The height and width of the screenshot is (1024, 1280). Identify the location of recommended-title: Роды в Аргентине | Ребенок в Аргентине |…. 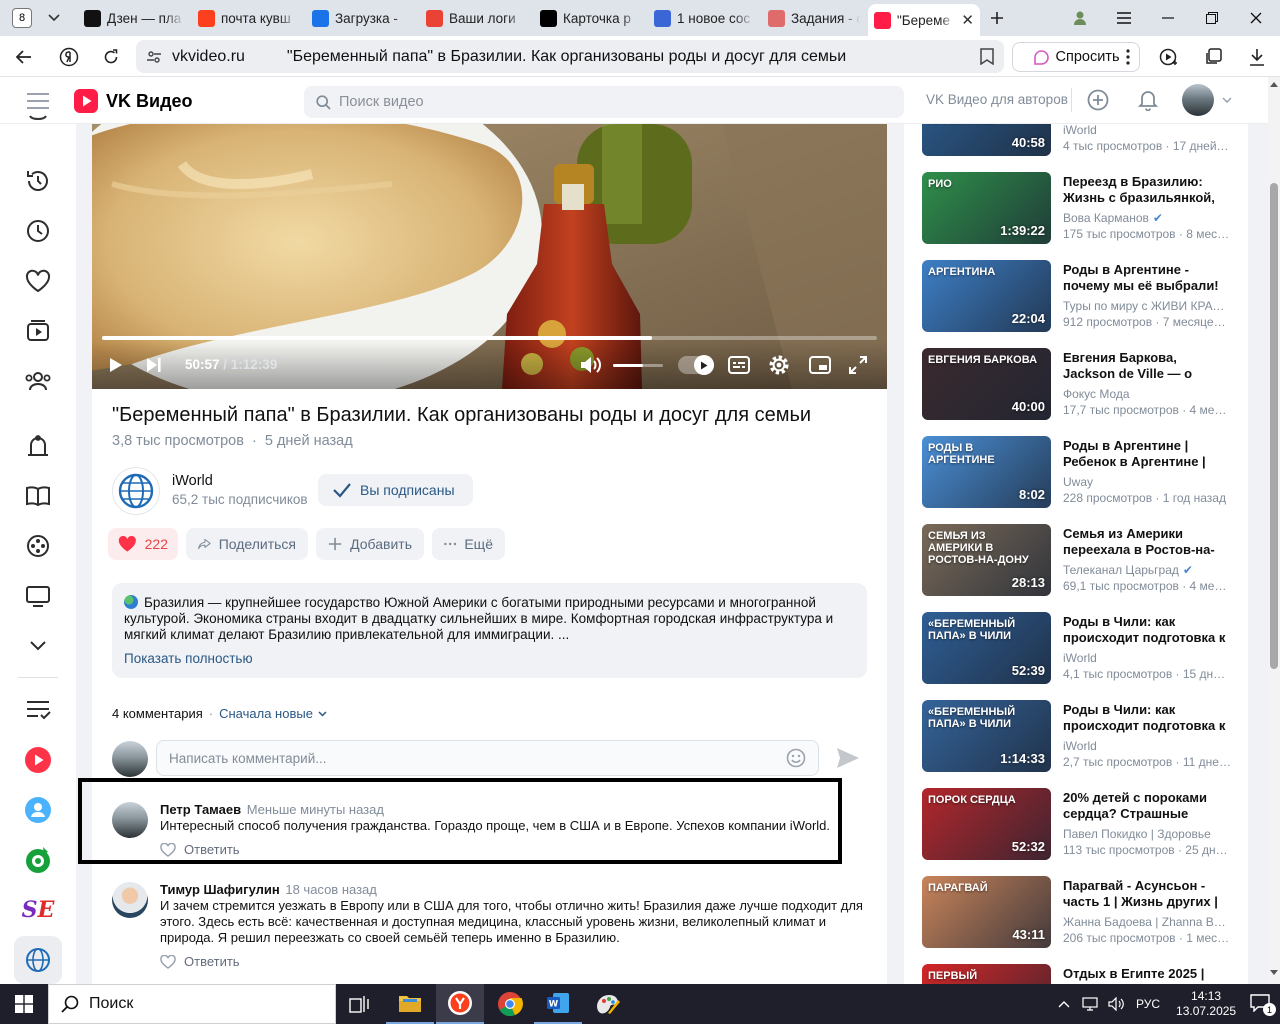
(1147, 454).